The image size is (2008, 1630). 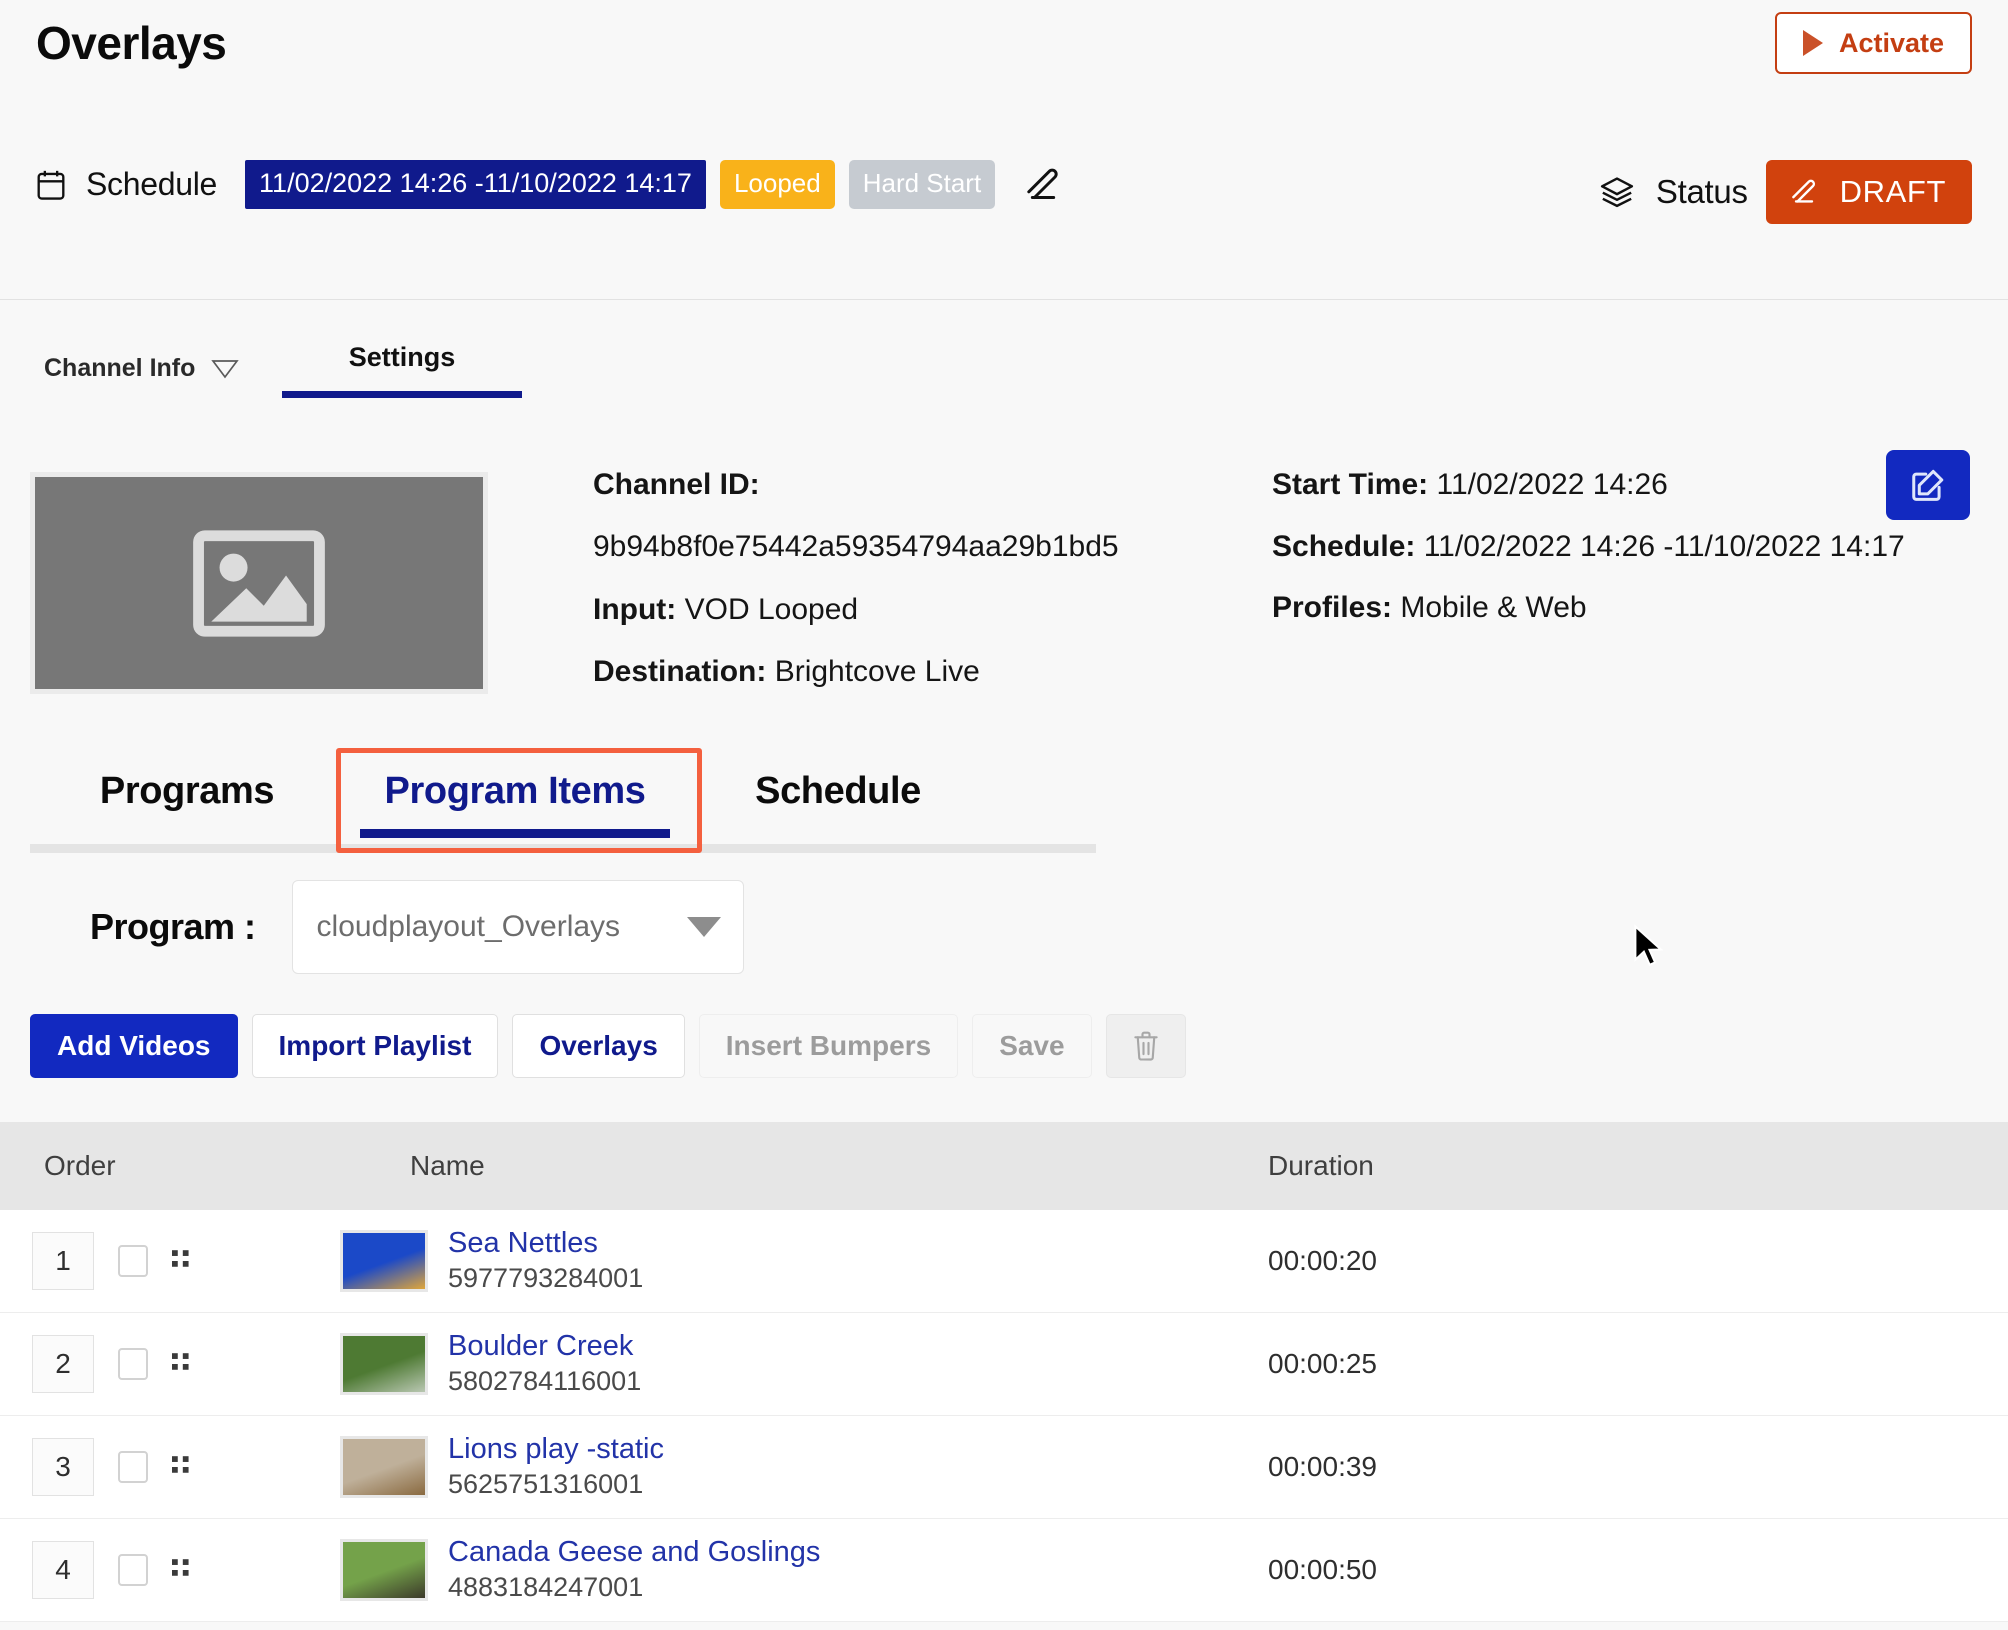 I want to click on row-order-cell: 2, so click(x=160, y=1364).